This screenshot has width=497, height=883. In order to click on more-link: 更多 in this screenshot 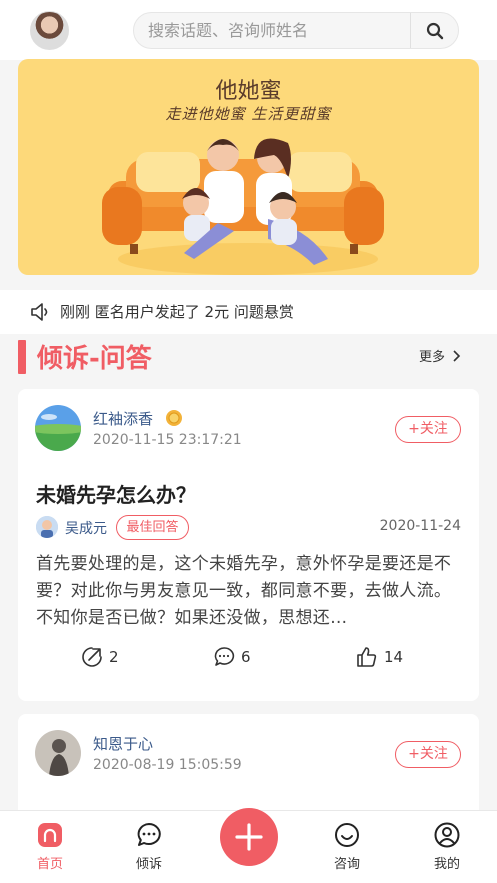, I will do `click(440, 355)`.